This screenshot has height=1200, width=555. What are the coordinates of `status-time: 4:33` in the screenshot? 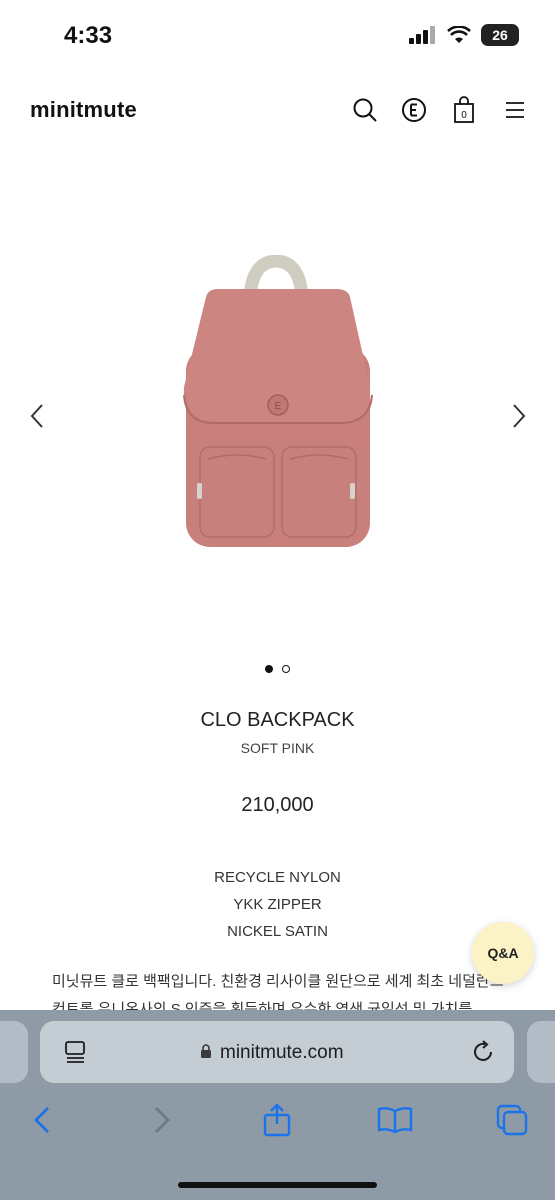 It's located at (88, 35).